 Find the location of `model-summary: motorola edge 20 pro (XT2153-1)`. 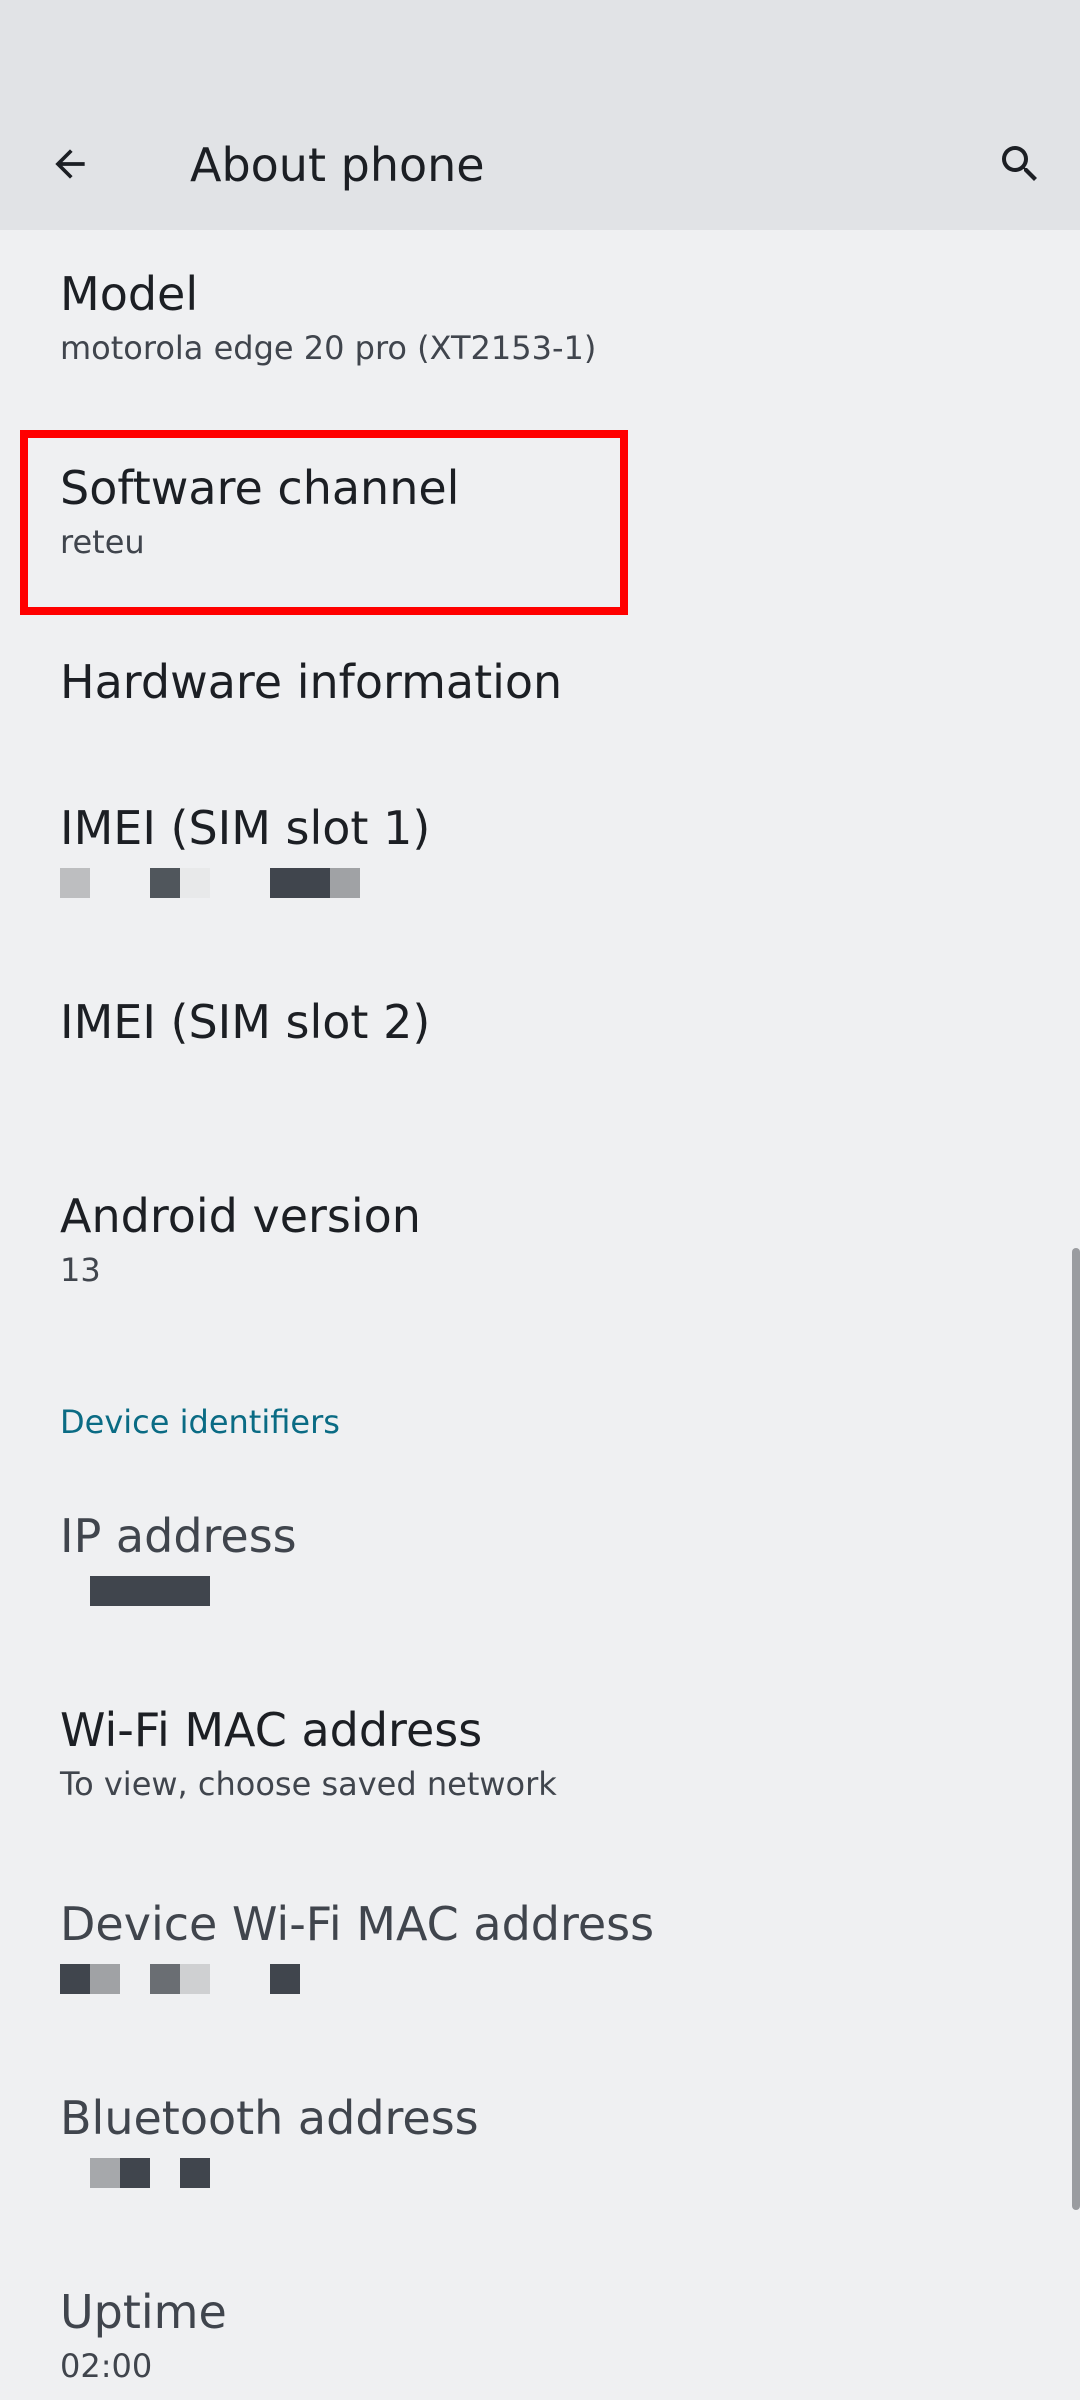

model-summary: motorola edge 20 pro (XT2153-1) is located at coordinates (328, 348).